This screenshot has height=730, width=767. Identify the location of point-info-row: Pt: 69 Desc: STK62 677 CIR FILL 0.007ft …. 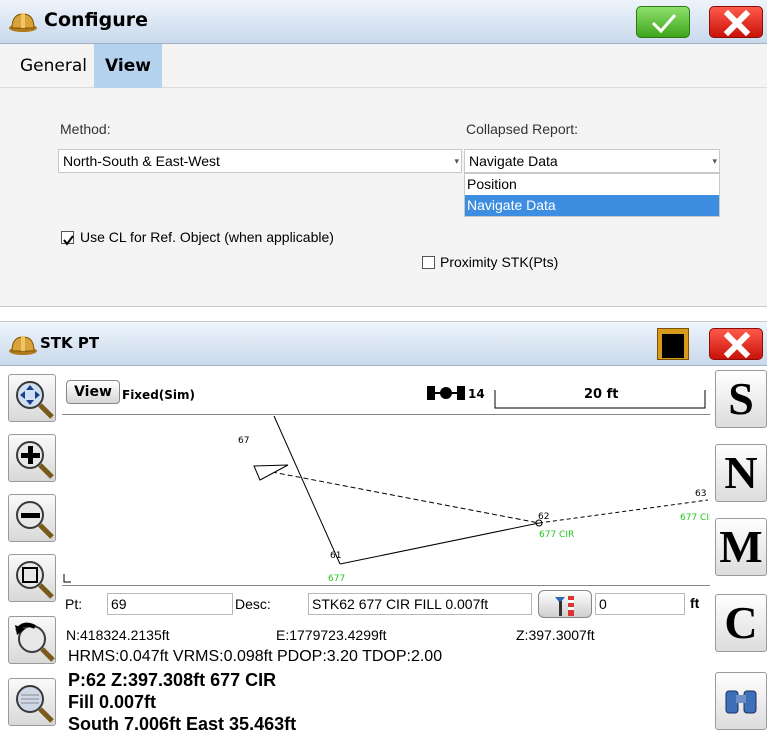
(386, 605).